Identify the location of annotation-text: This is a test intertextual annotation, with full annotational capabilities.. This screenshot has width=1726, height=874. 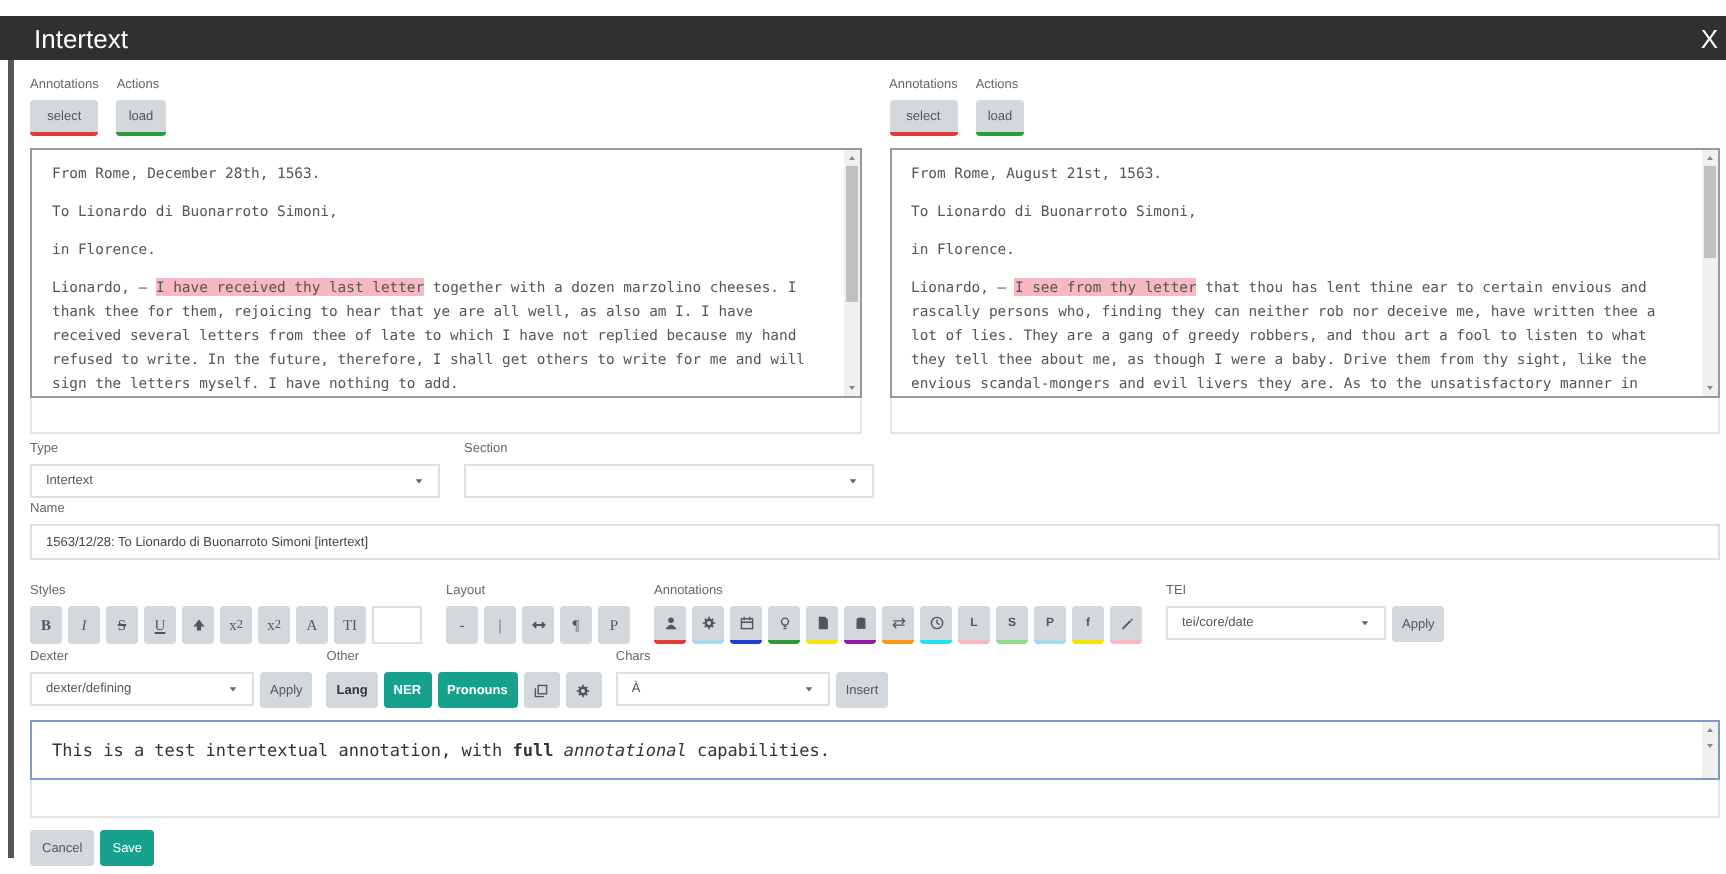
(441, 753).